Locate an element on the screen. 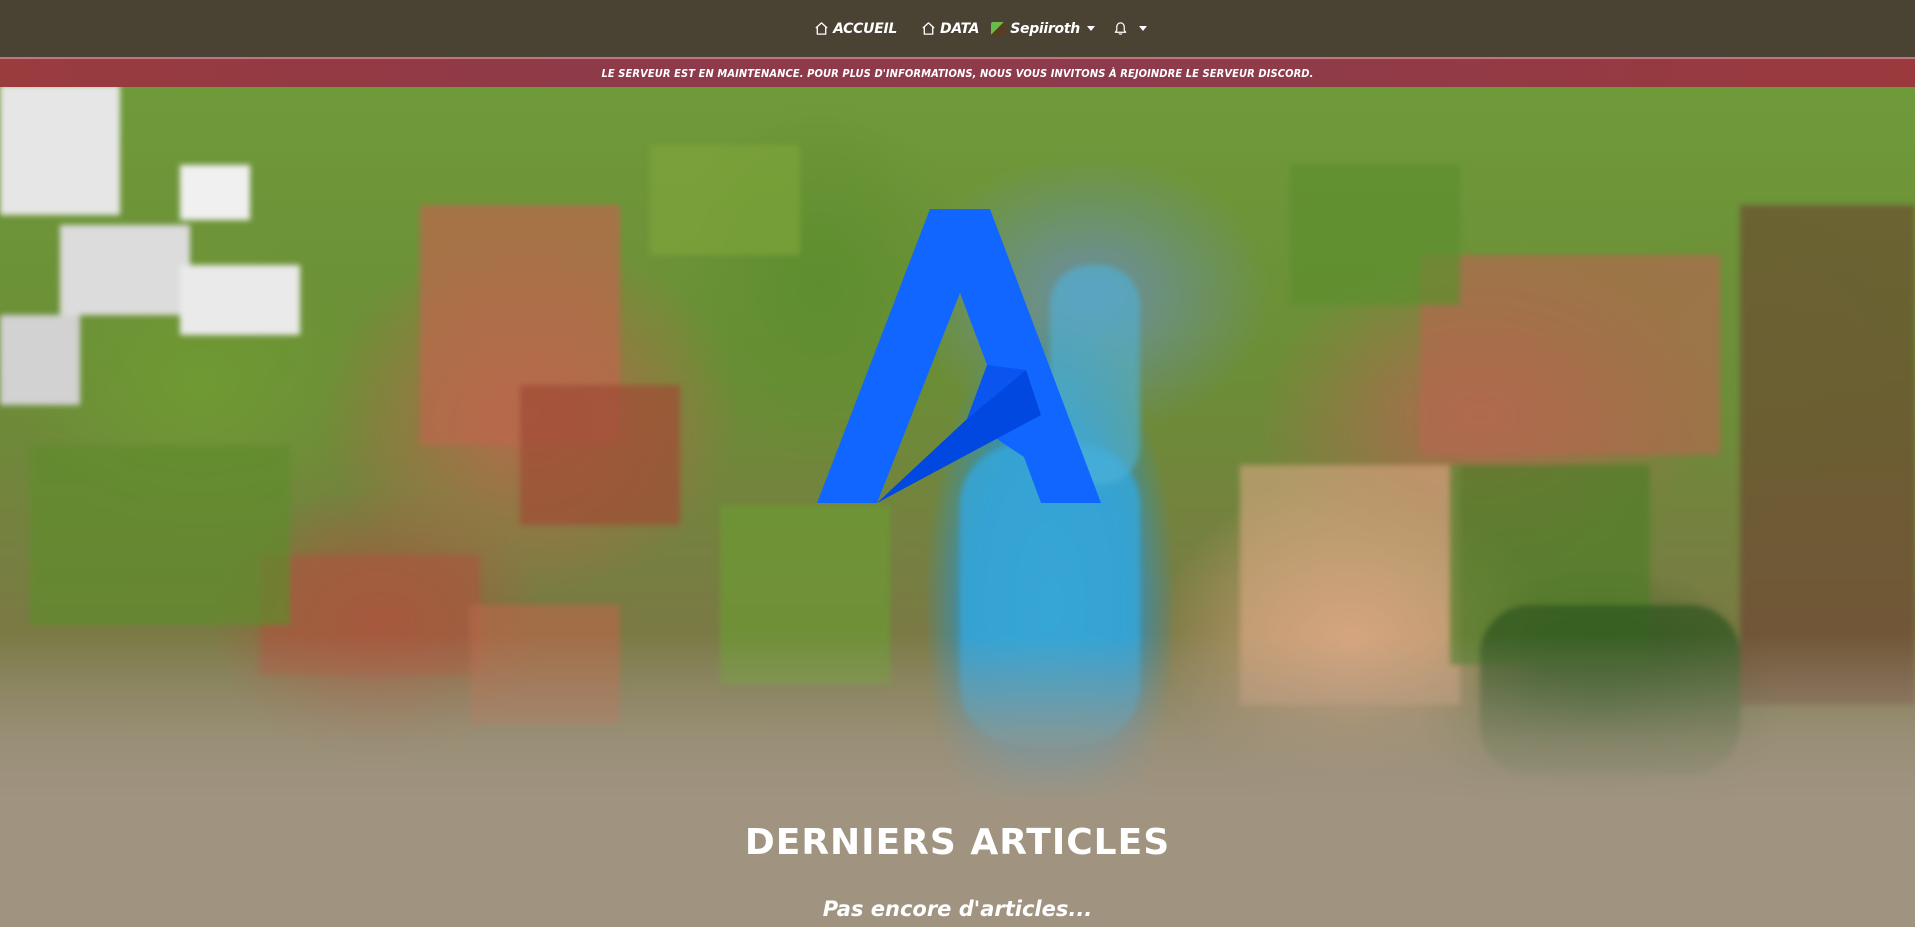 Image resolution: width=1915 pixels, height=927 pixels. site-logo is located at coordinates (960, 355).